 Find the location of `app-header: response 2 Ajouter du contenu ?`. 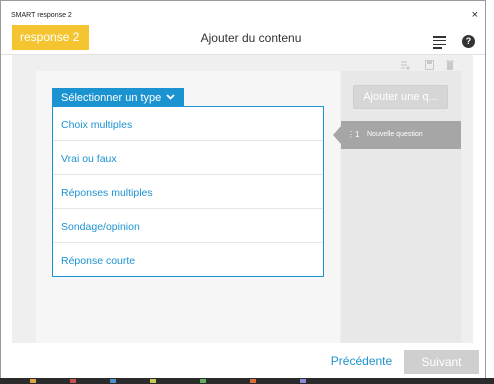

app-header: response 2 Ajouter du contenu ? is located at coordinates (243, 40).